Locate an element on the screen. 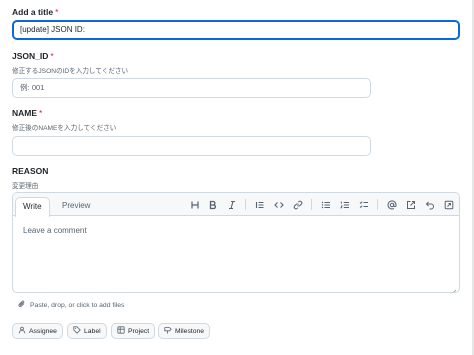  milestone-button: Milestone is located at coordinates (184, 331).